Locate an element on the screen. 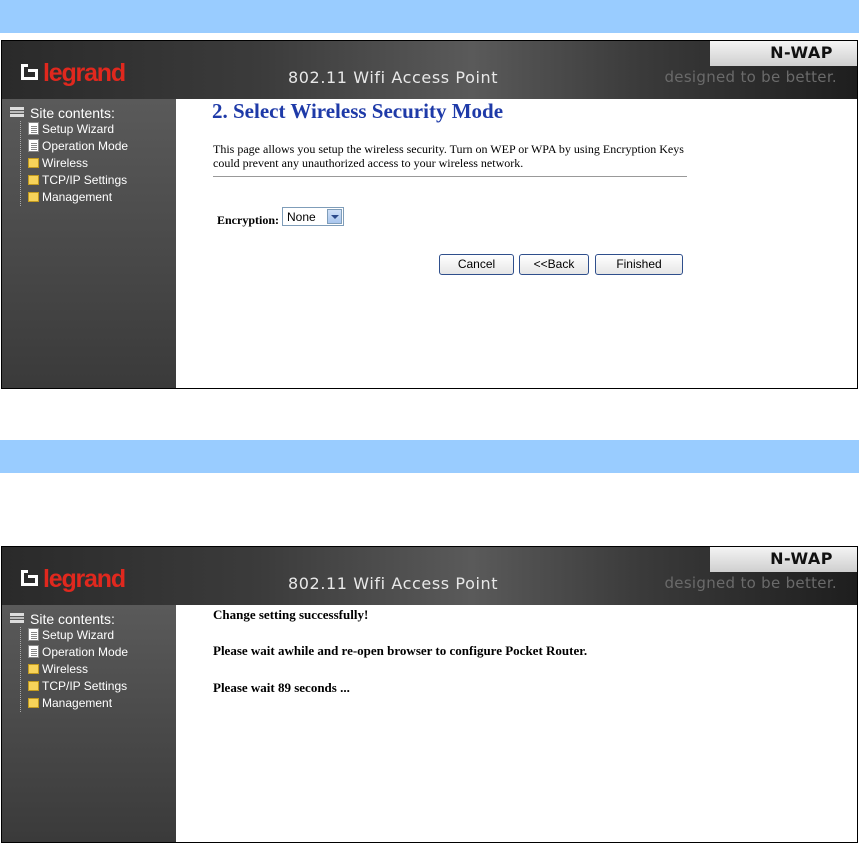 This screenshot has width=859, height=843. encryption-select: None is located at coordinates (313, 216).